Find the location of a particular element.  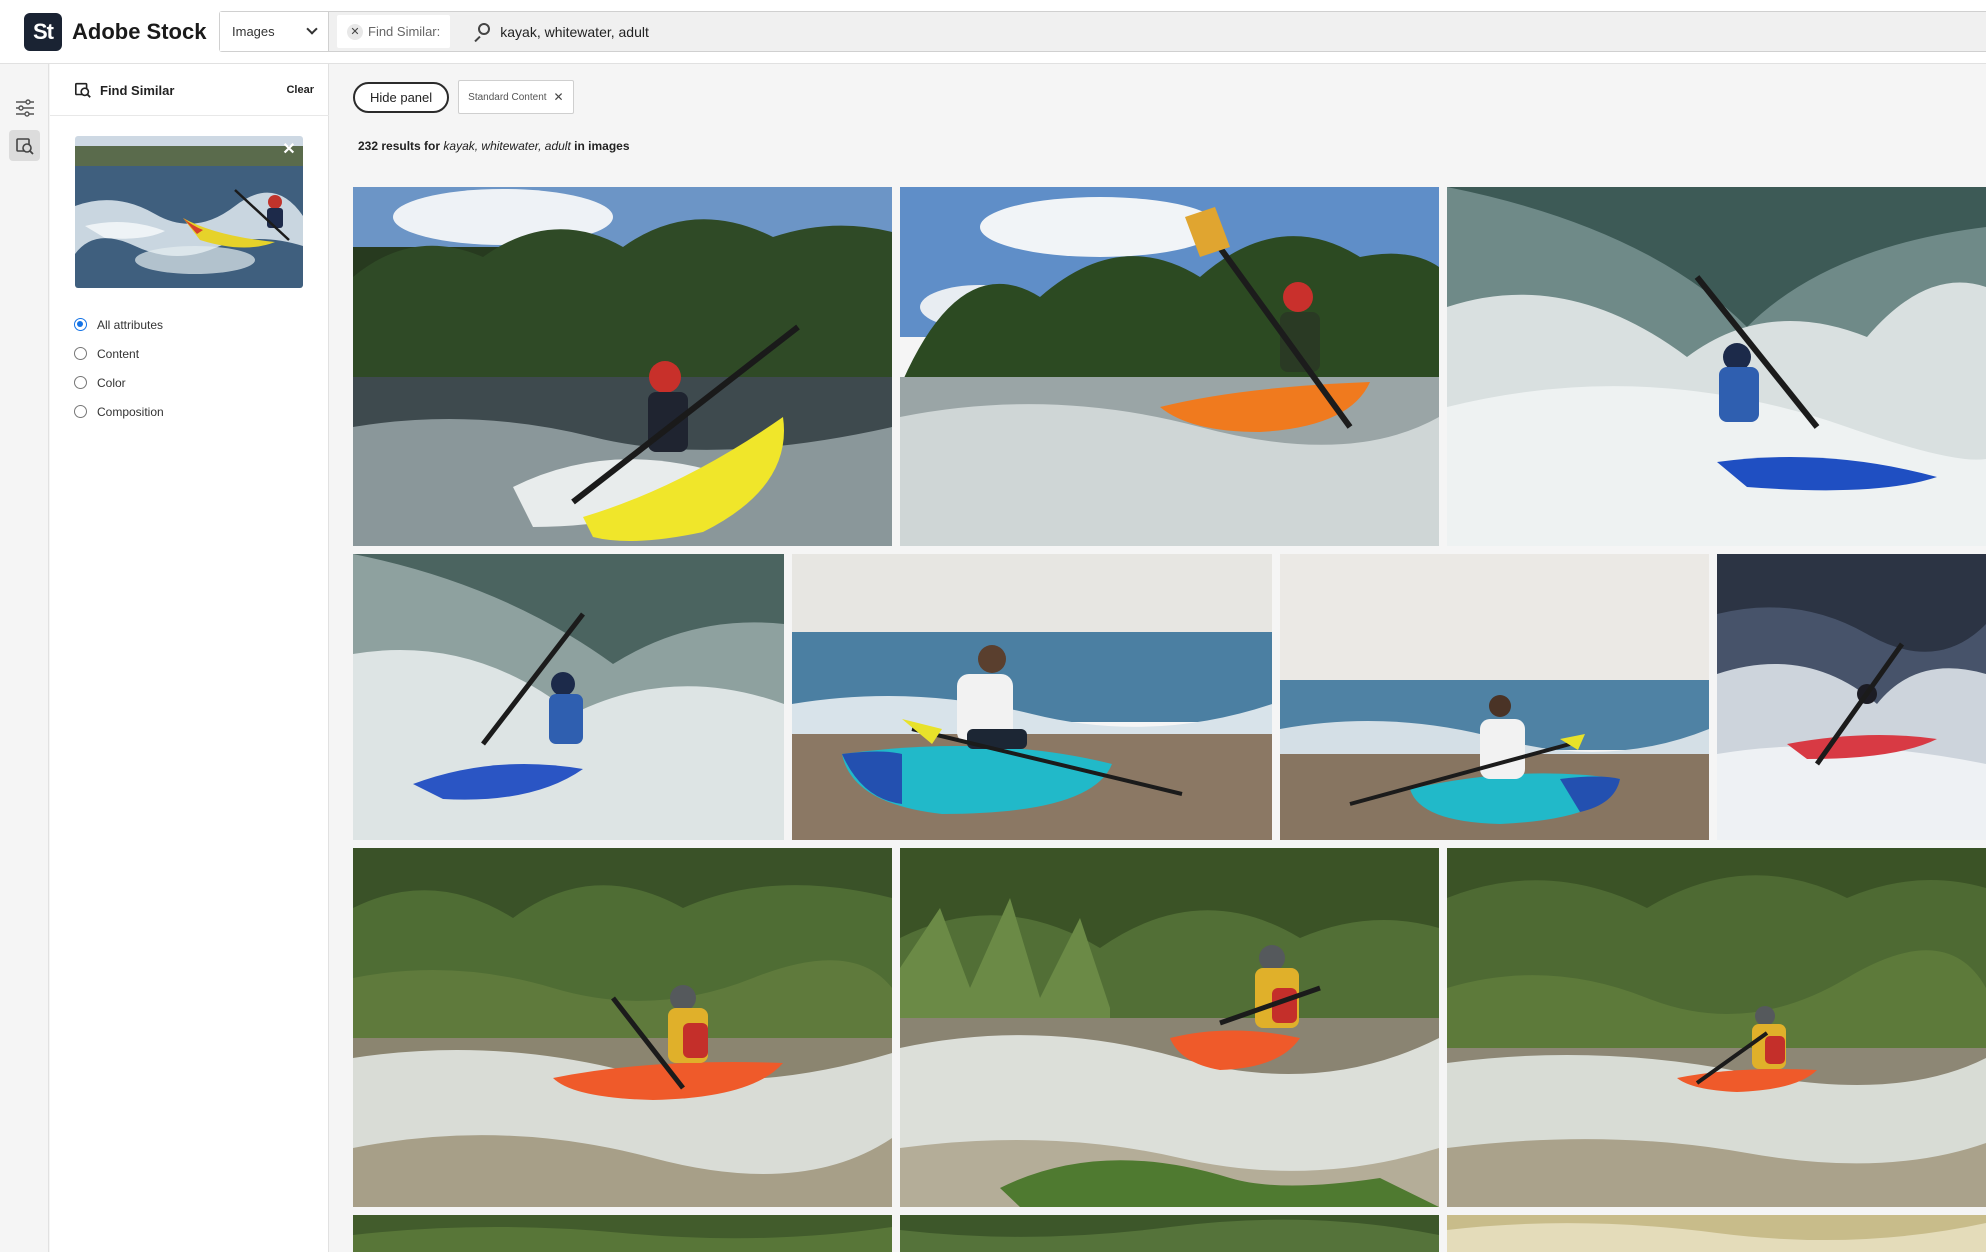

results-terms: kayak, whitewater, adult is located at coordinates (507, 146).